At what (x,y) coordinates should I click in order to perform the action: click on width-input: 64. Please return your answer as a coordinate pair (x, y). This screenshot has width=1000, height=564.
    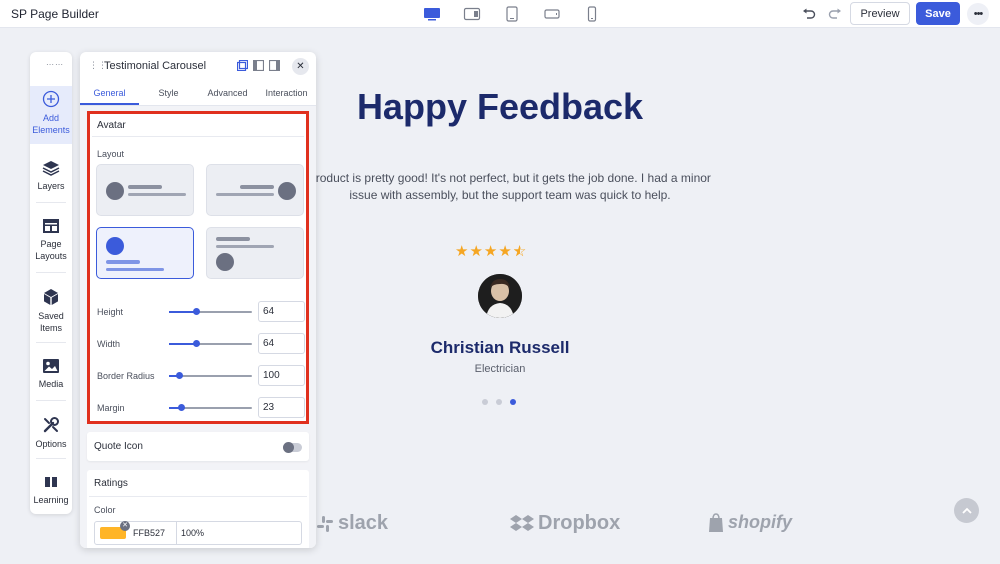
    Looking at the image, I should click on (281, 343).